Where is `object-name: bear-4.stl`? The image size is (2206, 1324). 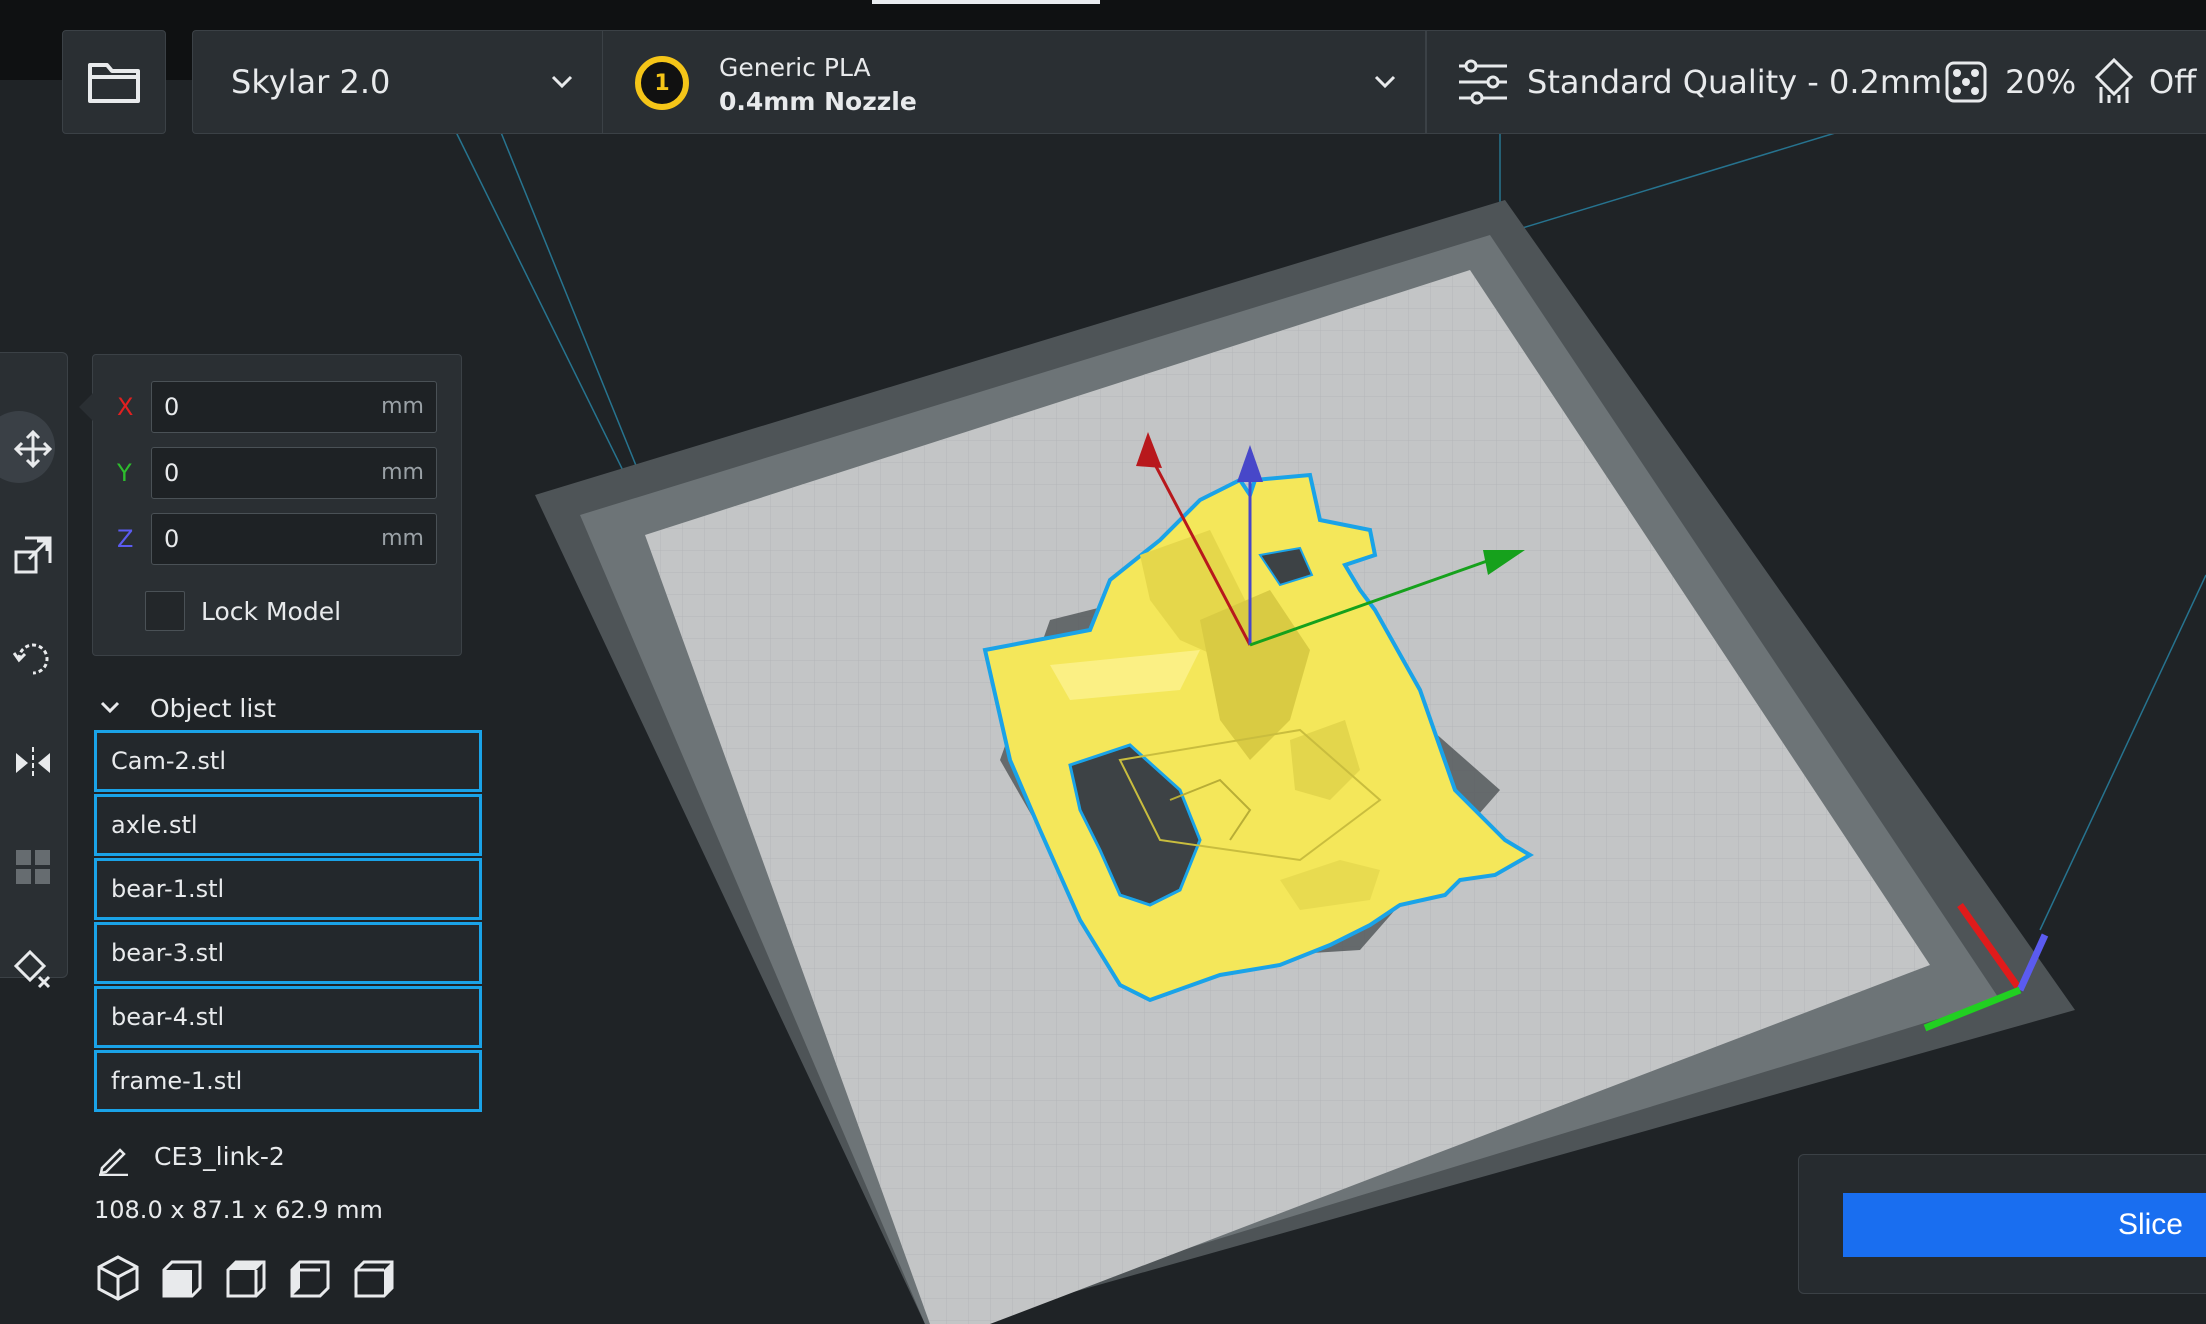
object-name: bear-4.stl is located at coordinates (168, 1017).